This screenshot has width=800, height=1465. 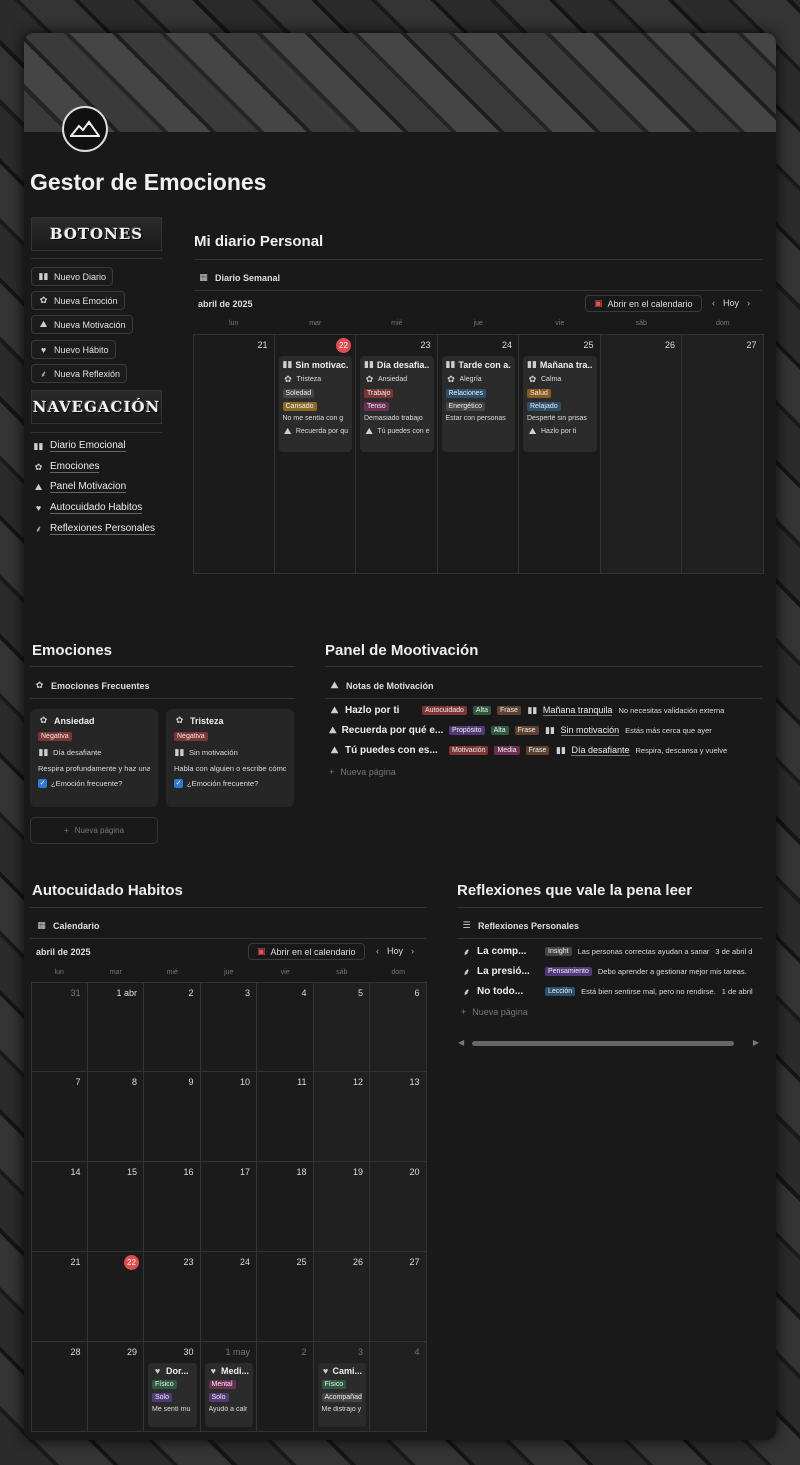 I want to click on emotion-diary-link: ▮▮ Sin motivación, so click(x=230, y=752).